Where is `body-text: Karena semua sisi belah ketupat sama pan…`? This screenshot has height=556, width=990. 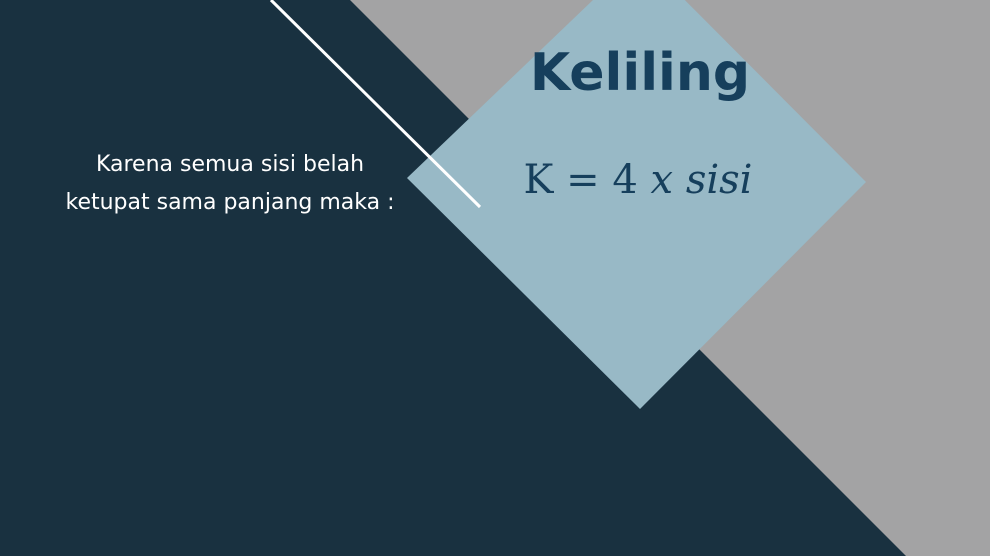 body-text: Karena semua sisi belah ketupat sama pan… is located at coordinates (230, 183).